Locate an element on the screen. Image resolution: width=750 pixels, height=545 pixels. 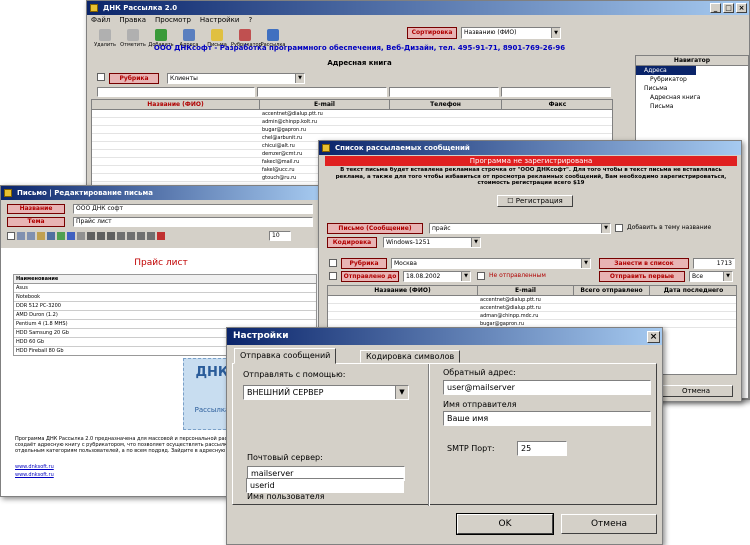
register-button: ☐ Регистрация is located at coordinates (535, 201).